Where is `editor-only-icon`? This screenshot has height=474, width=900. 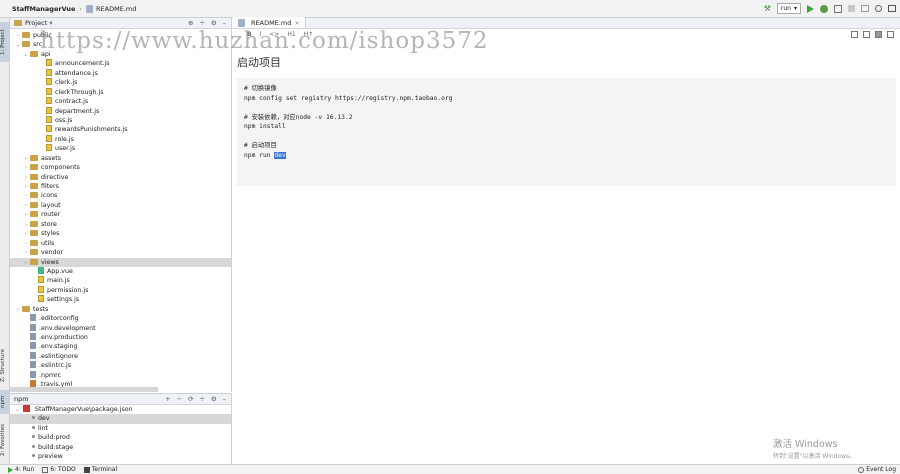 editor-only-icon is located at coordinates (854, 34).